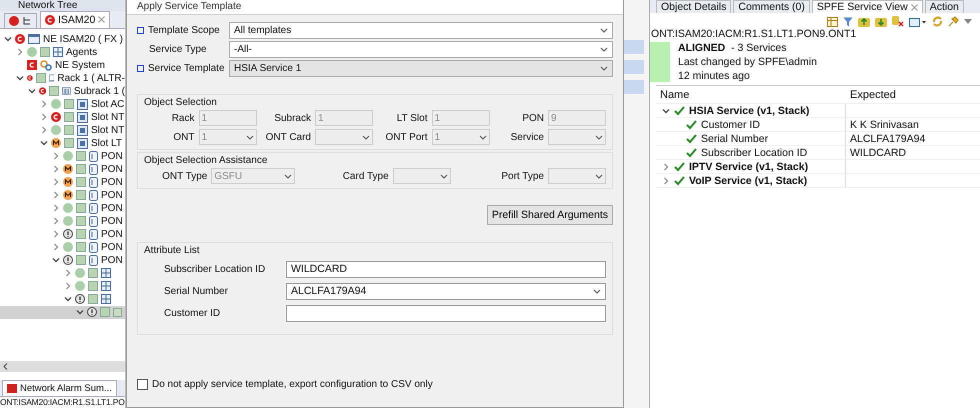 This screenshot has height=408, width=980. What do you see at coordinates (375, 7) in the screenshot?
I see `dialog-title: Apply Service Template` at bounding box center [375, 7].